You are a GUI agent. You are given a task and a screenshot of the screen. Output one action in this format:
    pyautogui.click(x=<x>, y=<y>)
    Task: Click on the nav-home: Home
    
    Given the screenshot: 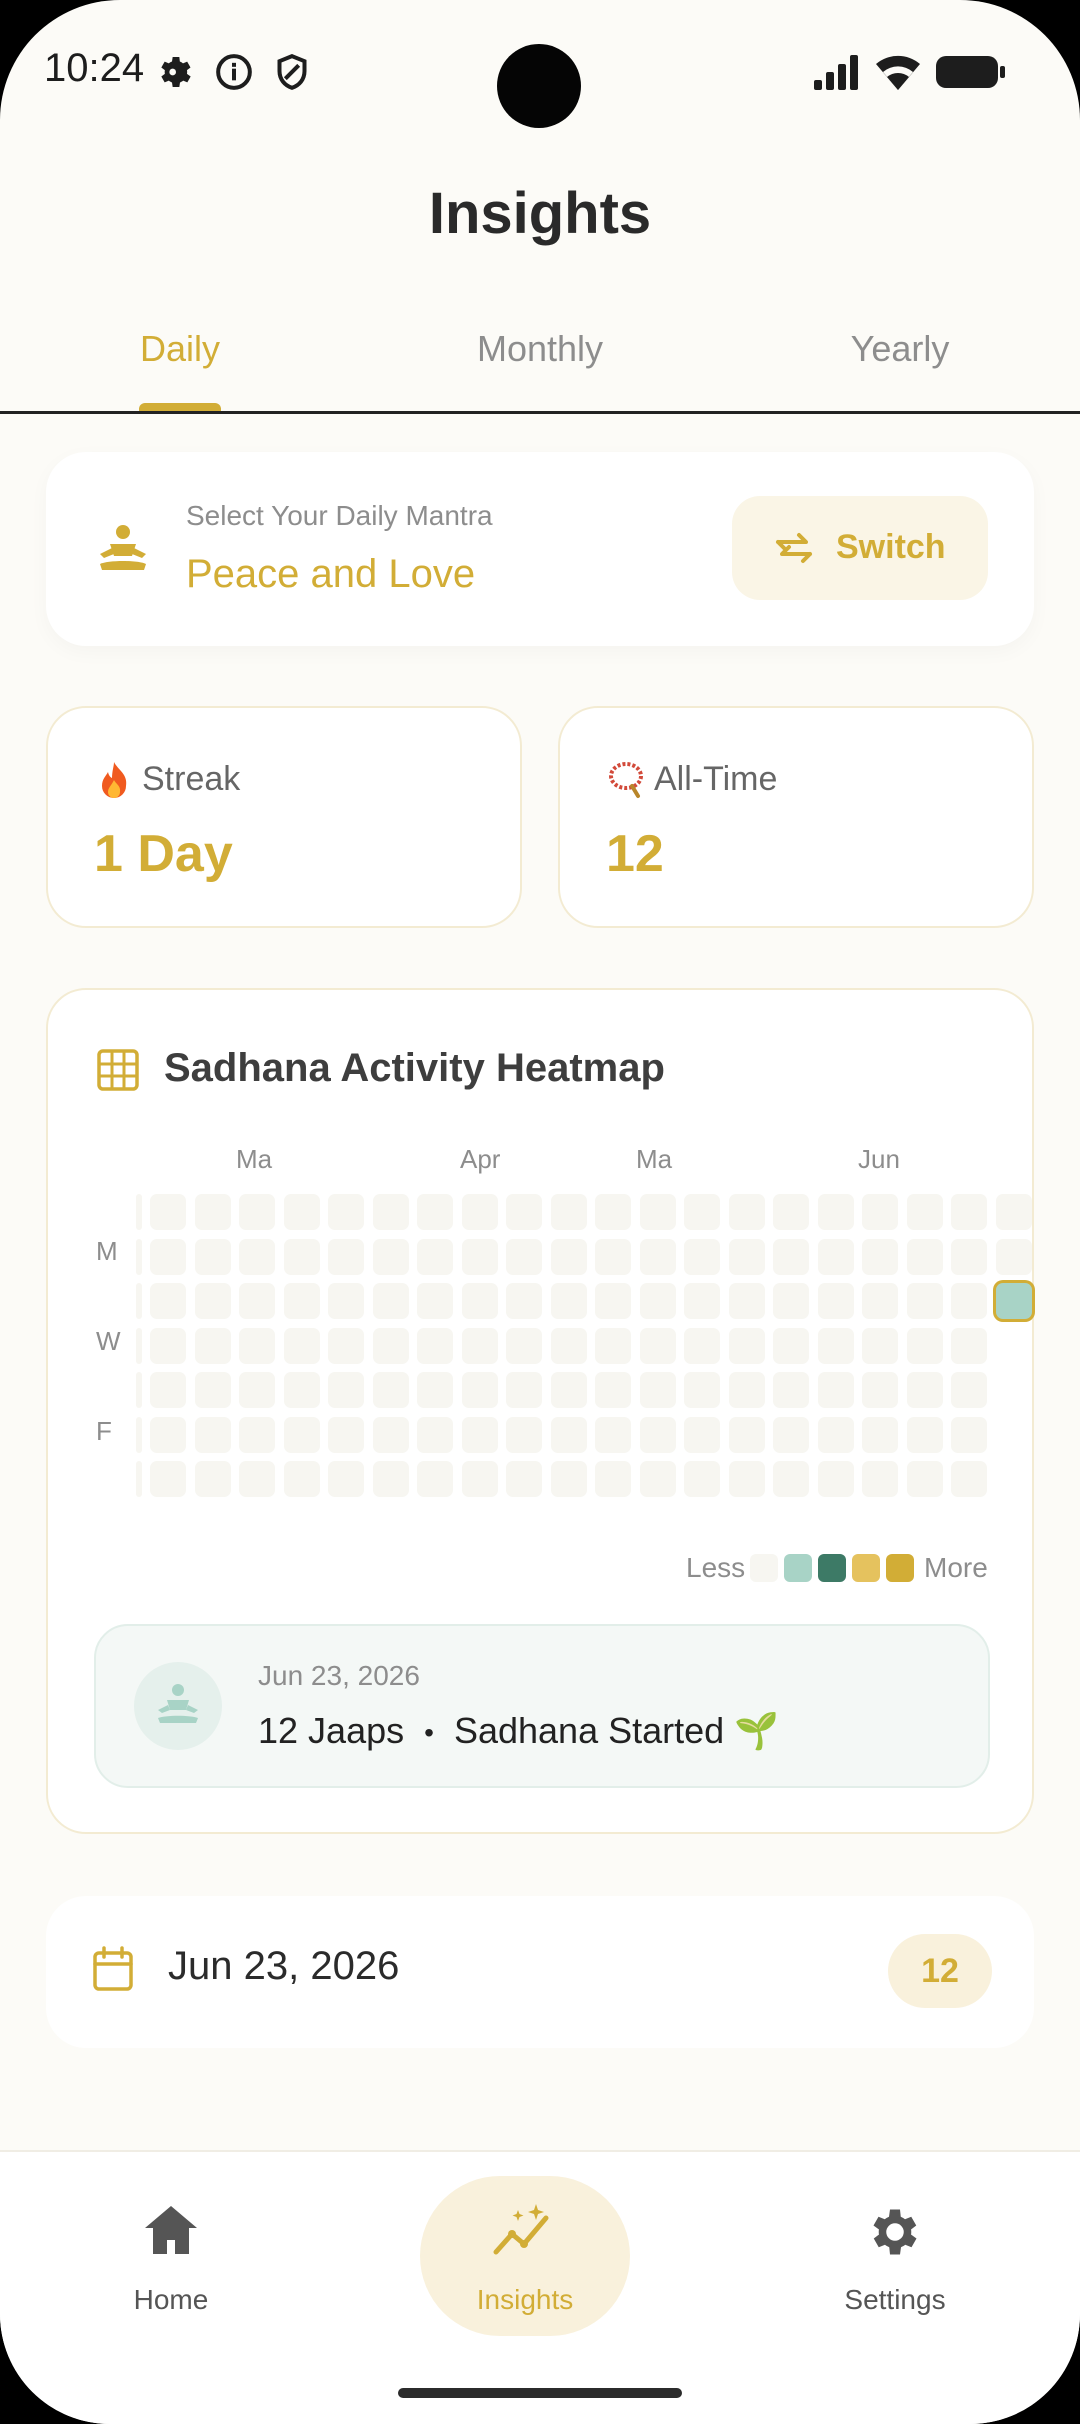 What is the action you would take?
    pyautogui.click(x=171, y=2256)
    